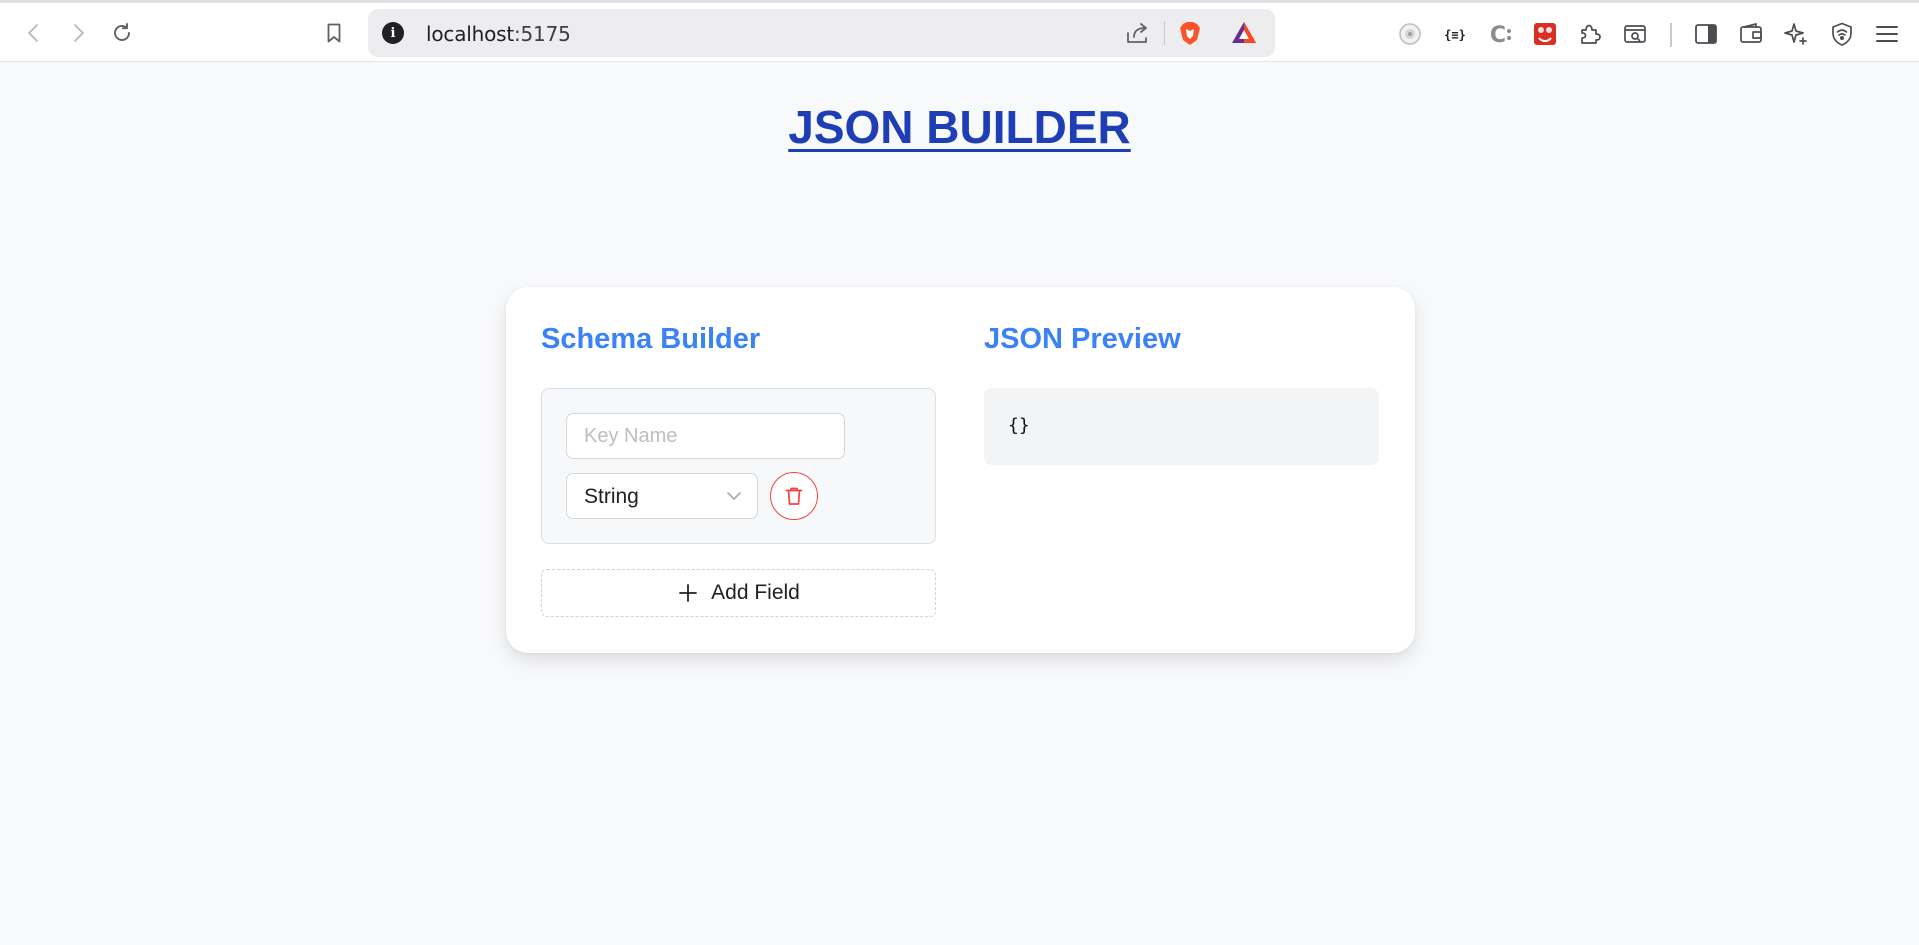  I want to click on brave-rewards-icon, so click(1244, 33).